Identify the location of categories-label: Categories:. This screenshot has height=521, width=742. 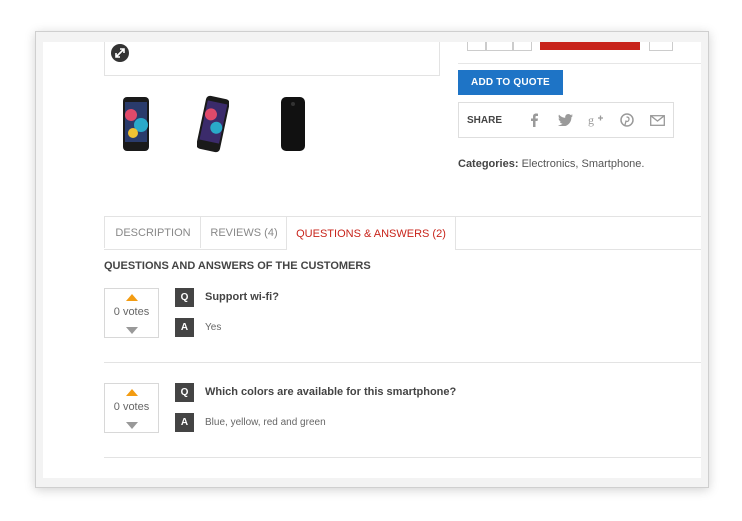
(488, 164).